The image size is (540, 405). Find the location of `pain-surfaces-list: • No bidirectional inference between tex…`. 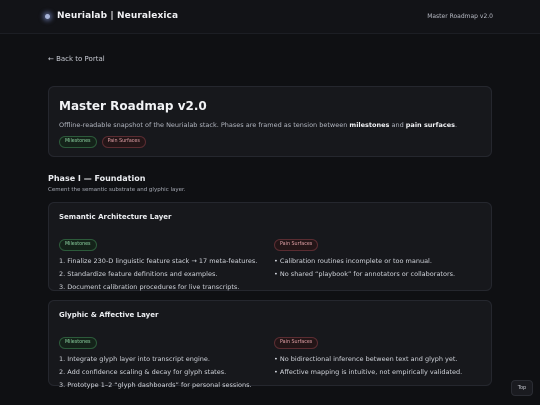

pain-surfaces-list: • No bidirectional inference between tex… is located at coordinates (379, 365).